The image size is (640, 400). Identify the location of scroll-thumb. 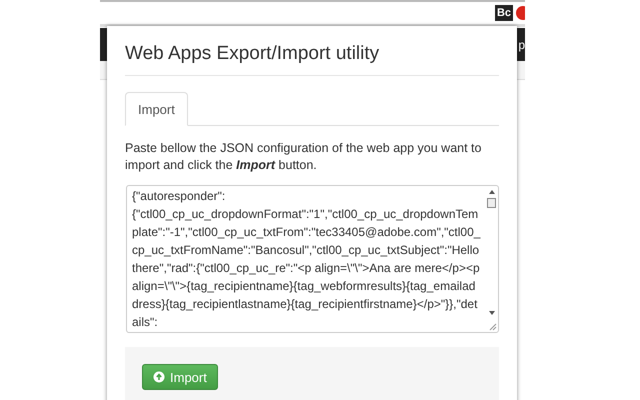
(491, 203).